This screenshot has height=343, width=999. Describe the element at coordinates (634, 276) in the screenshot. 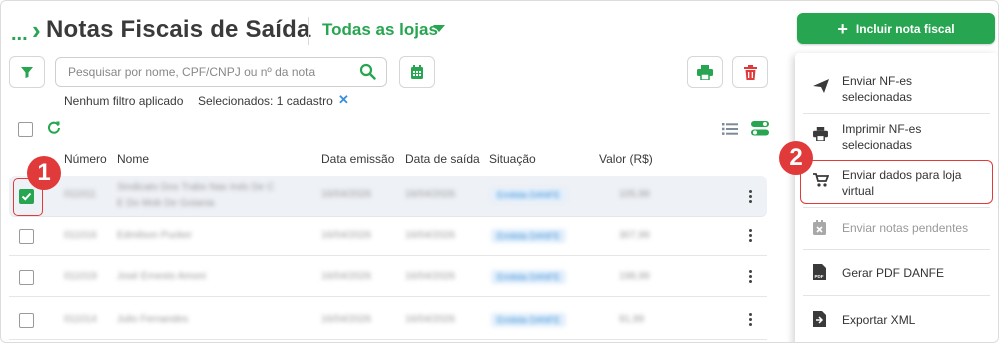

I see `row-value: 198,99` at that location.